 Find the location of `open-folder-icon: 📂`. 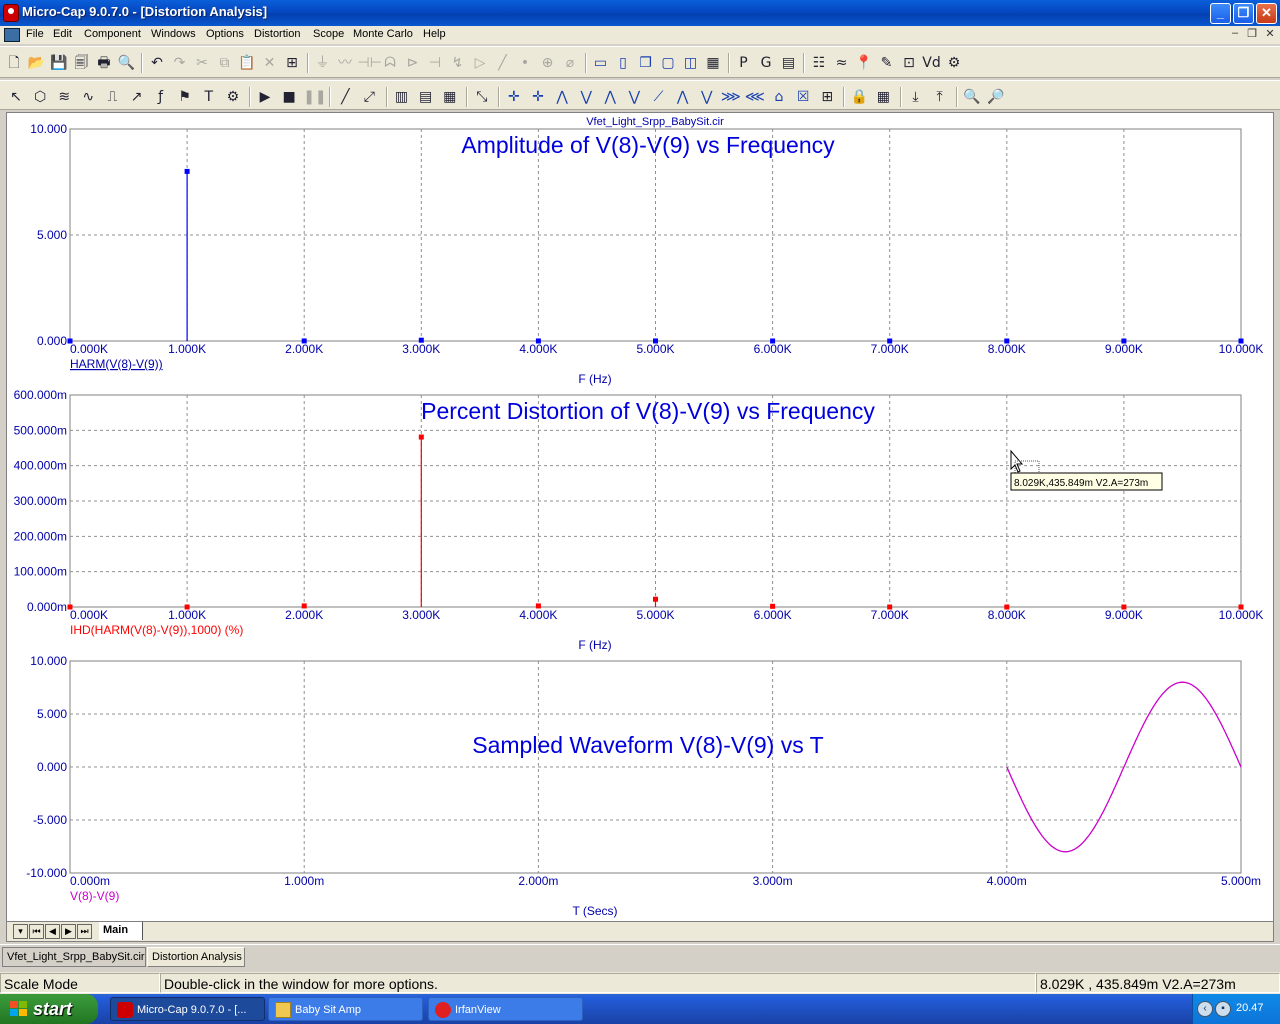

open-folder-icon: 📂 is located at coordinates (37, 63).